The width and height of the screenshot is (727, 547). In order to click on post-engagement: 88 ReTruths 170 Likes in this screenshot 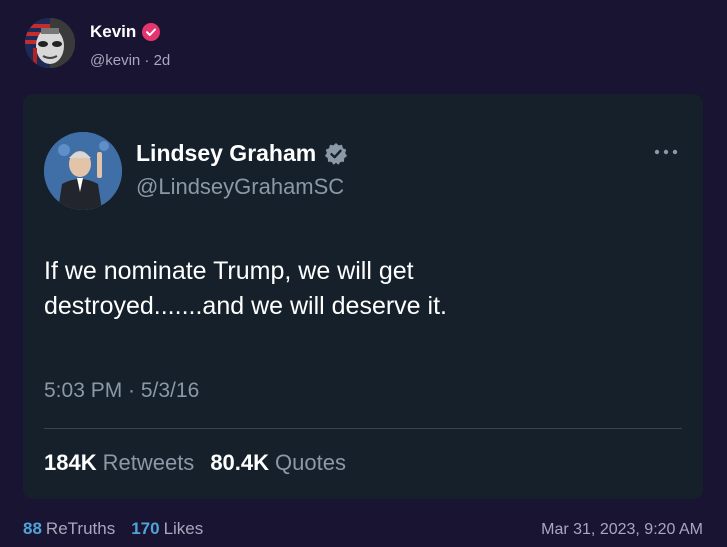, I will do `click(113, 529)`.